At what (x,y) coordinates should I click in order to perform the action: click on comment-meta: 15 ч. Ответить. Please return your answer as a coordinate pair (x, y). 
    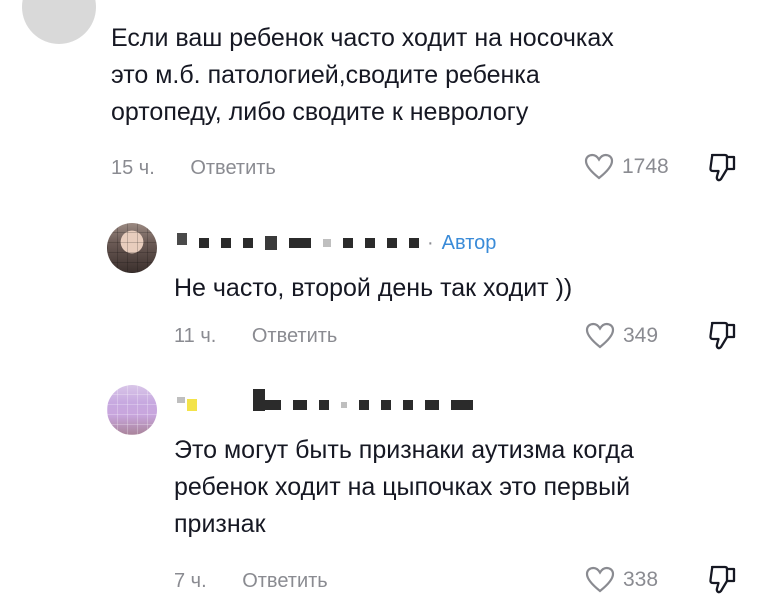
    Looking at the image, I should click on (193, 168).